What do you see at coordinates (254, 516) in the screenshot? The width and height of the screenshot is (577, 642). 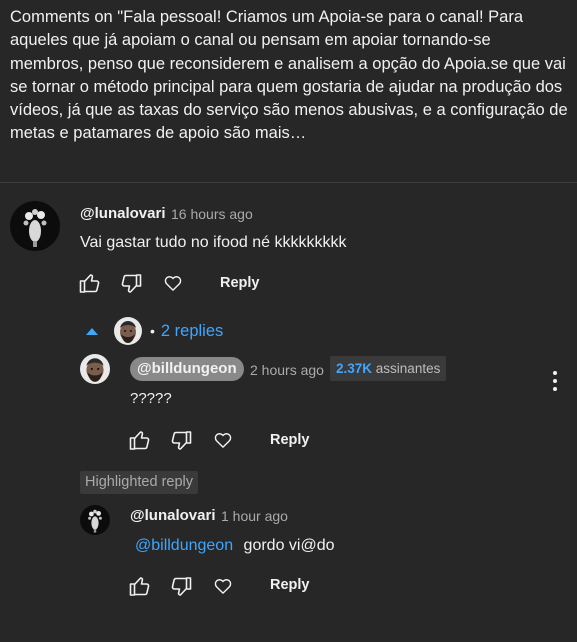 I see `reply2-timestamp: 1 hour ago` at bounding box center [254, 516].